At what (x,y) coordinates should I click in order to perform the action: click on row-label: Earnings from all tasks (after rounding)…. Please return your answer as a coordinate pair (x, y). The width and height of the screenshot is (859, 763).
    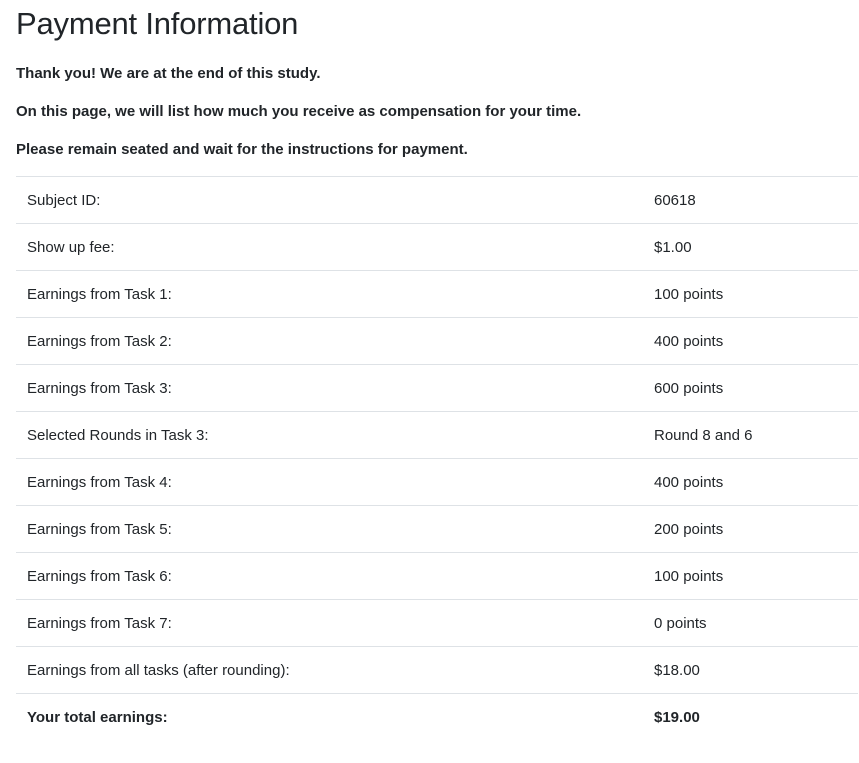
    Looking at the image, I should click on (329, 670).